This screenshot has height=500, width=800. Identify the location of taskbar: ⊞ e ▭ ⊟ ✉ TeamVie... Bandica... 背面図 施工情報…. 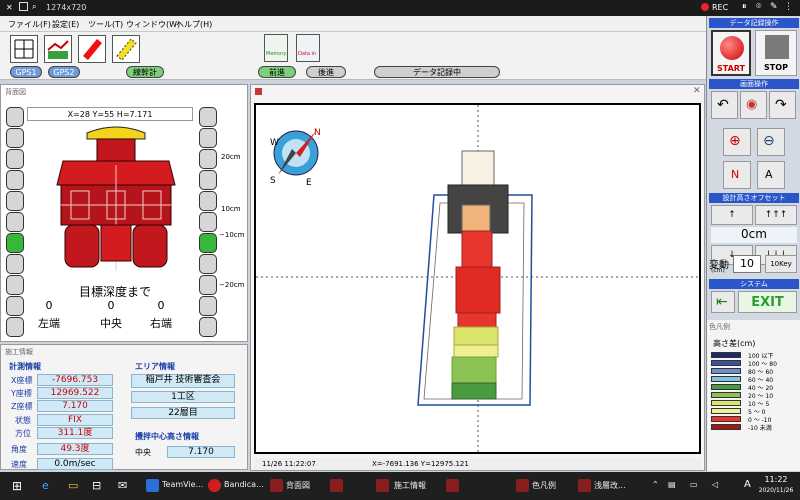
(400, 486).